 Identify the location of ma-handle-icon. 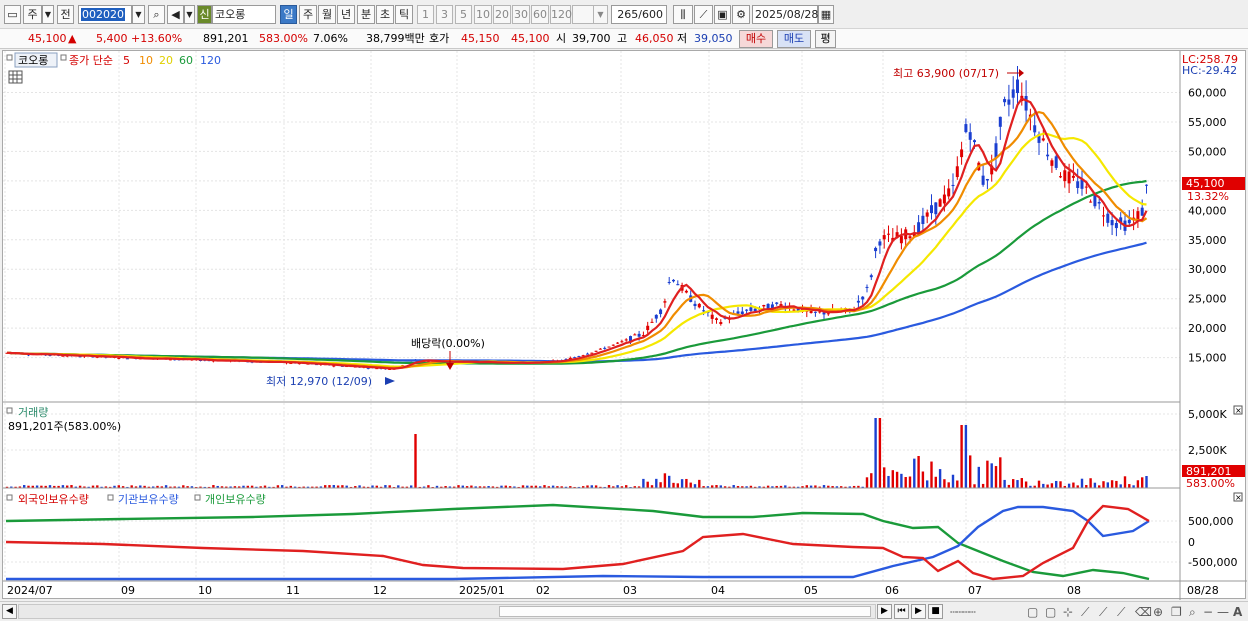
(63, 57).